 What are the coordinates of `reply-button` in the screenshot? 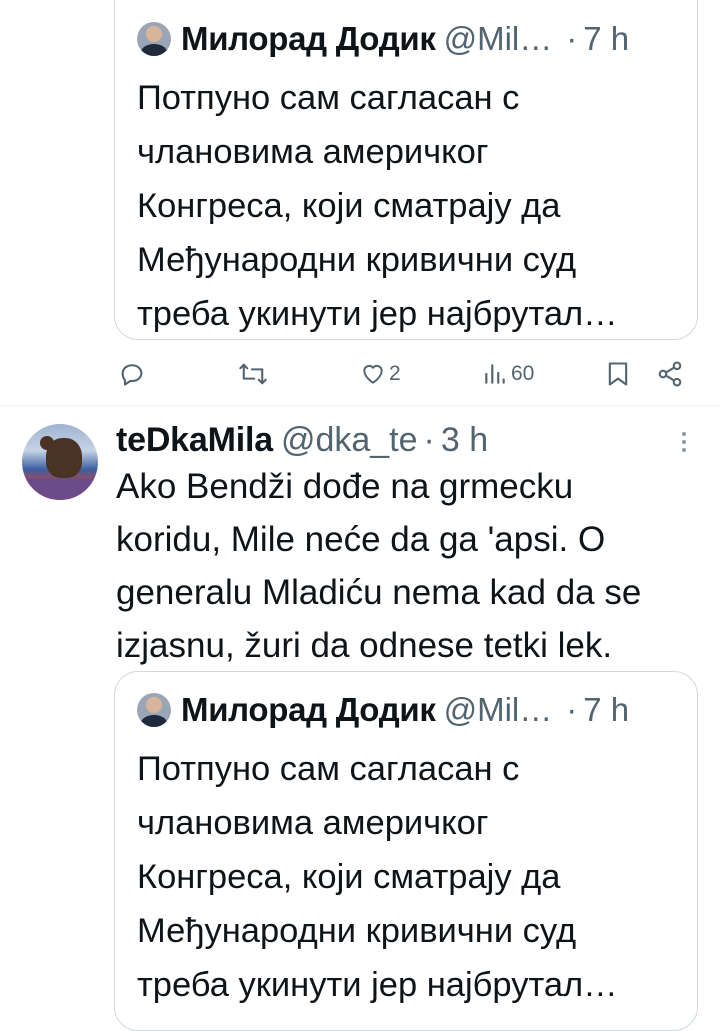 It's located at (133, 374).